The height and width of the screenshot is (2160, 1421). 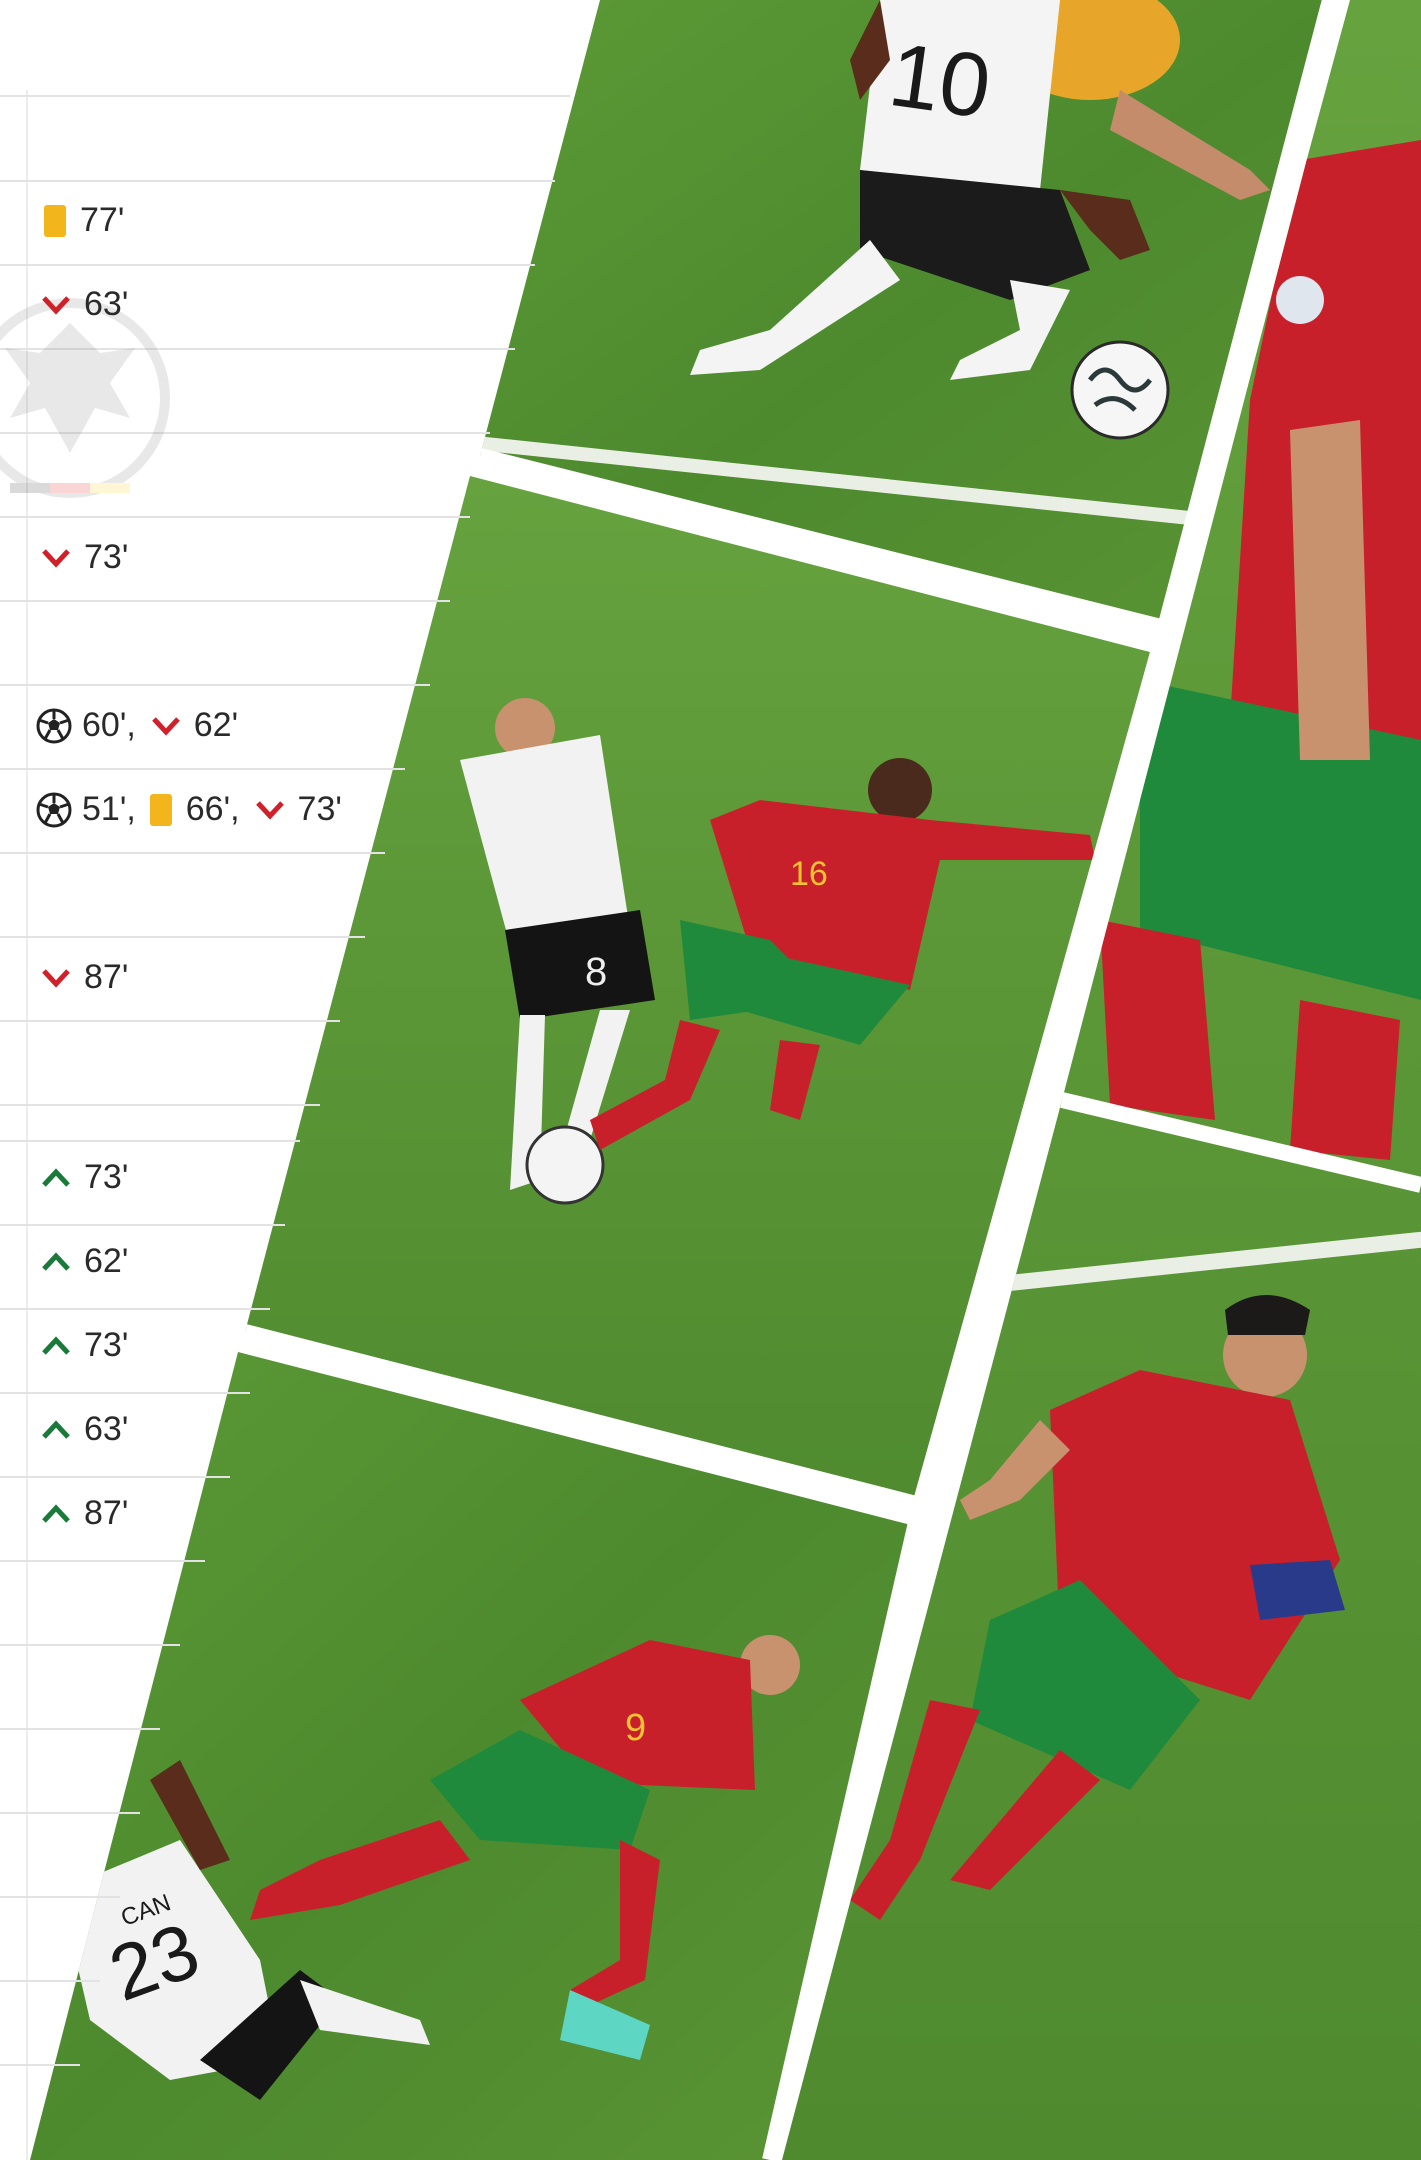 I want to click on event-minute: 66', so click(x=208, y=809).